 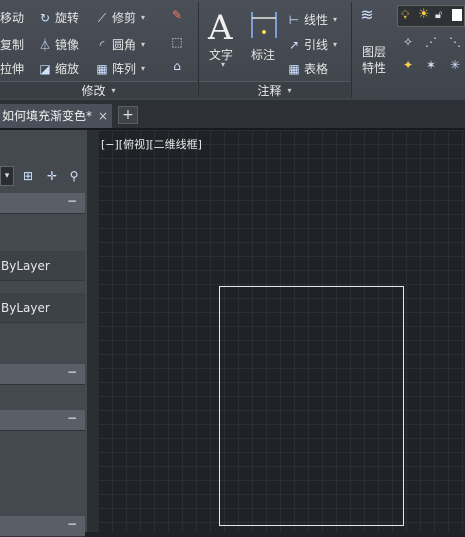 I want to click on drawing-tab-label: 如何填充渐变色*, so click(x=47, y=116).